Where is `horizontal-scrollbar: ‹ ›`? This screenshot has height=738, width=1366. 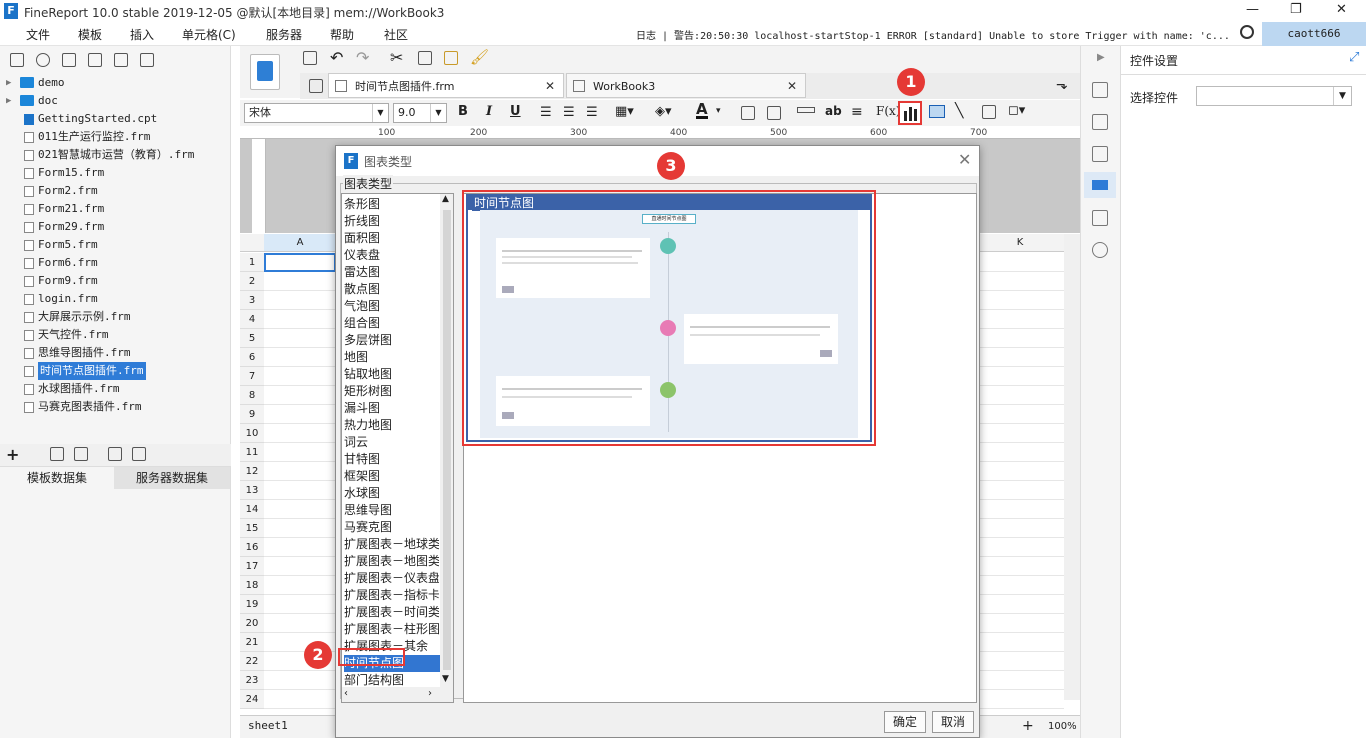
horizontal-scrollbar: ‹ › is located at coordinates (397, 694).